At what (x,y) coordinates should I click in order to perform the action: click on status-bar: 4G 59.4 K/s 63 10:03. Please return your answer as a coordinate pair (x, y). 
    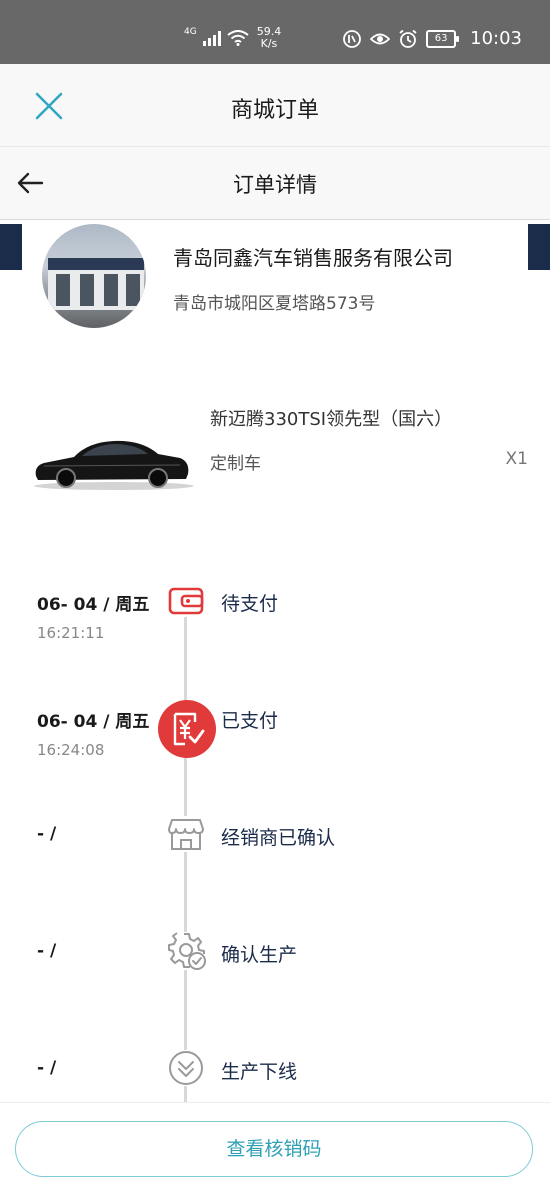
    Looking at the image, I should click on (275, 32).